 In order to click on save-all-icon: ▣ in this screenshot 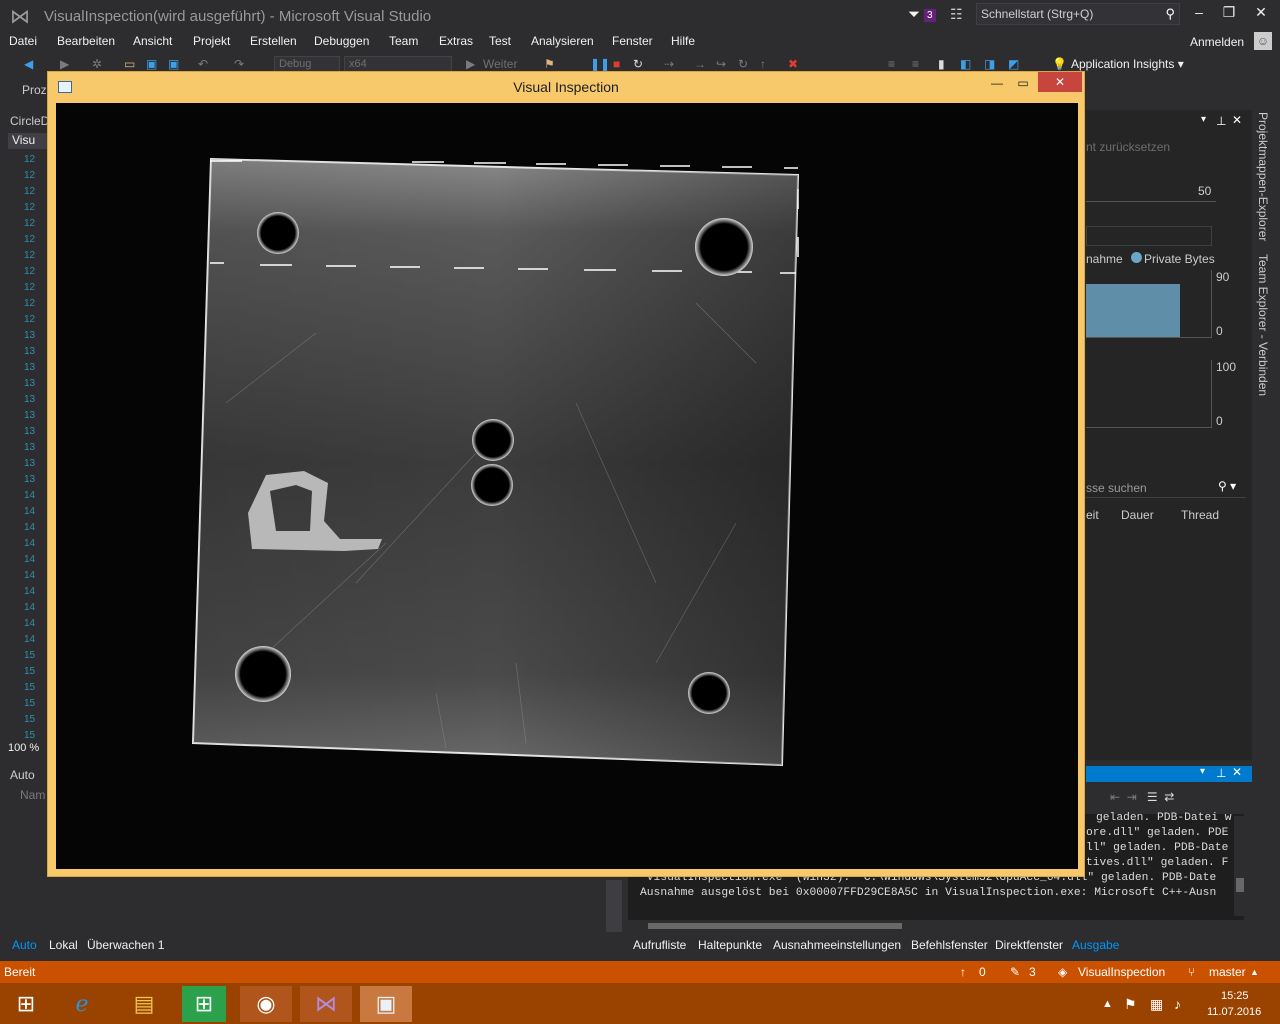, I will do `click(173, 64)`.